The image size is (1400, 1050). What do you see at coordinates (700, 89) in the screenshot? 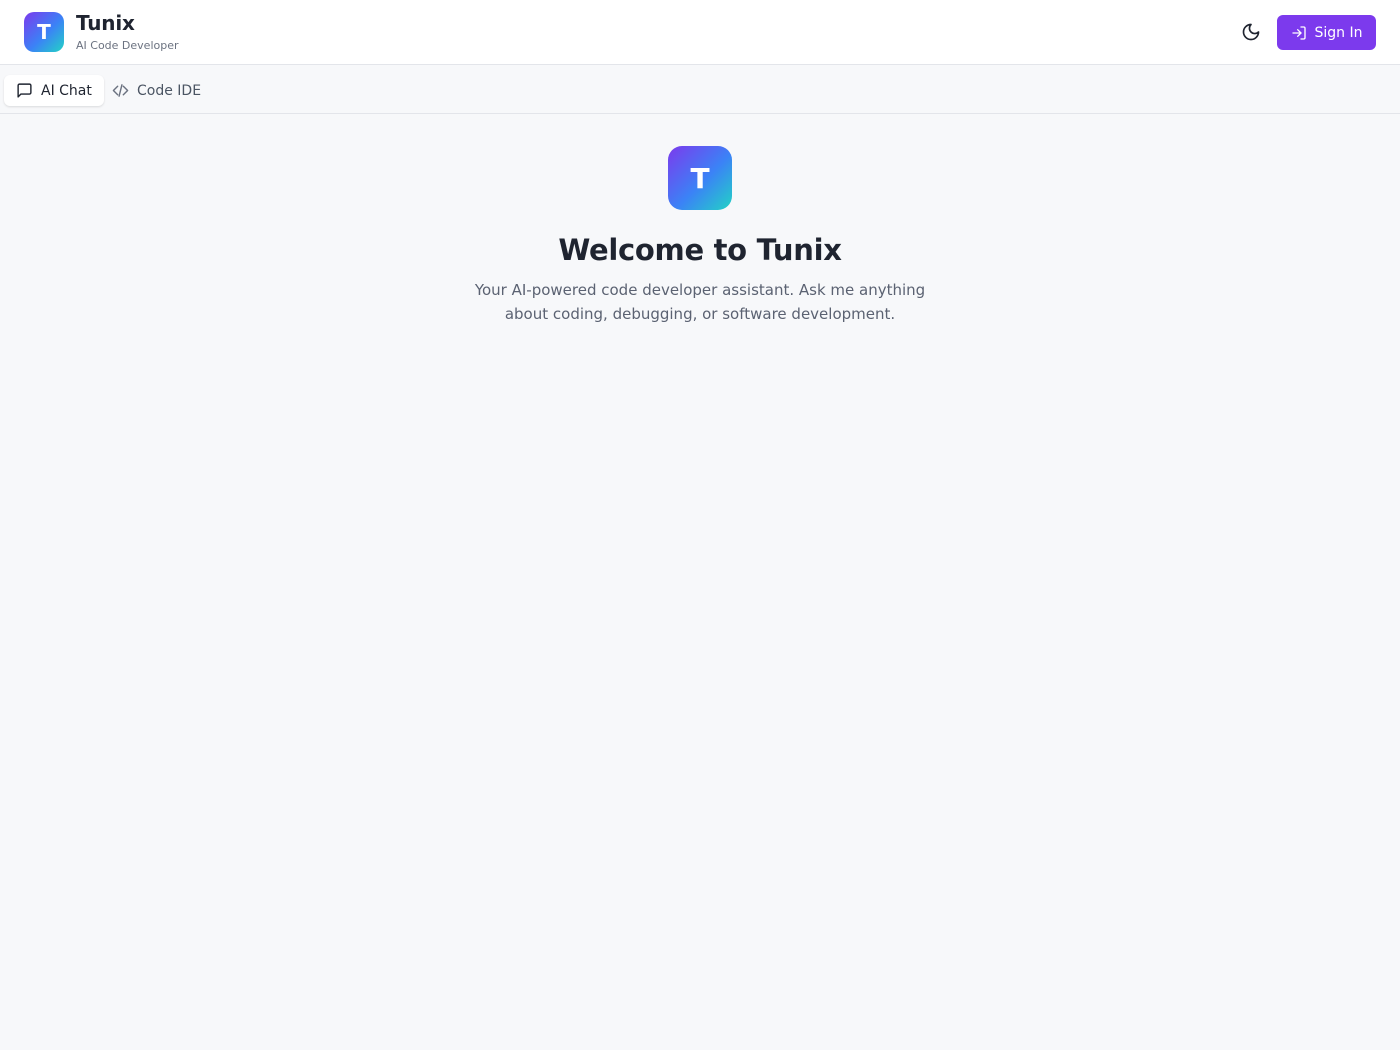
I see `tab-bar: AI Chat Code IDE` at bounding box center [700, 89].